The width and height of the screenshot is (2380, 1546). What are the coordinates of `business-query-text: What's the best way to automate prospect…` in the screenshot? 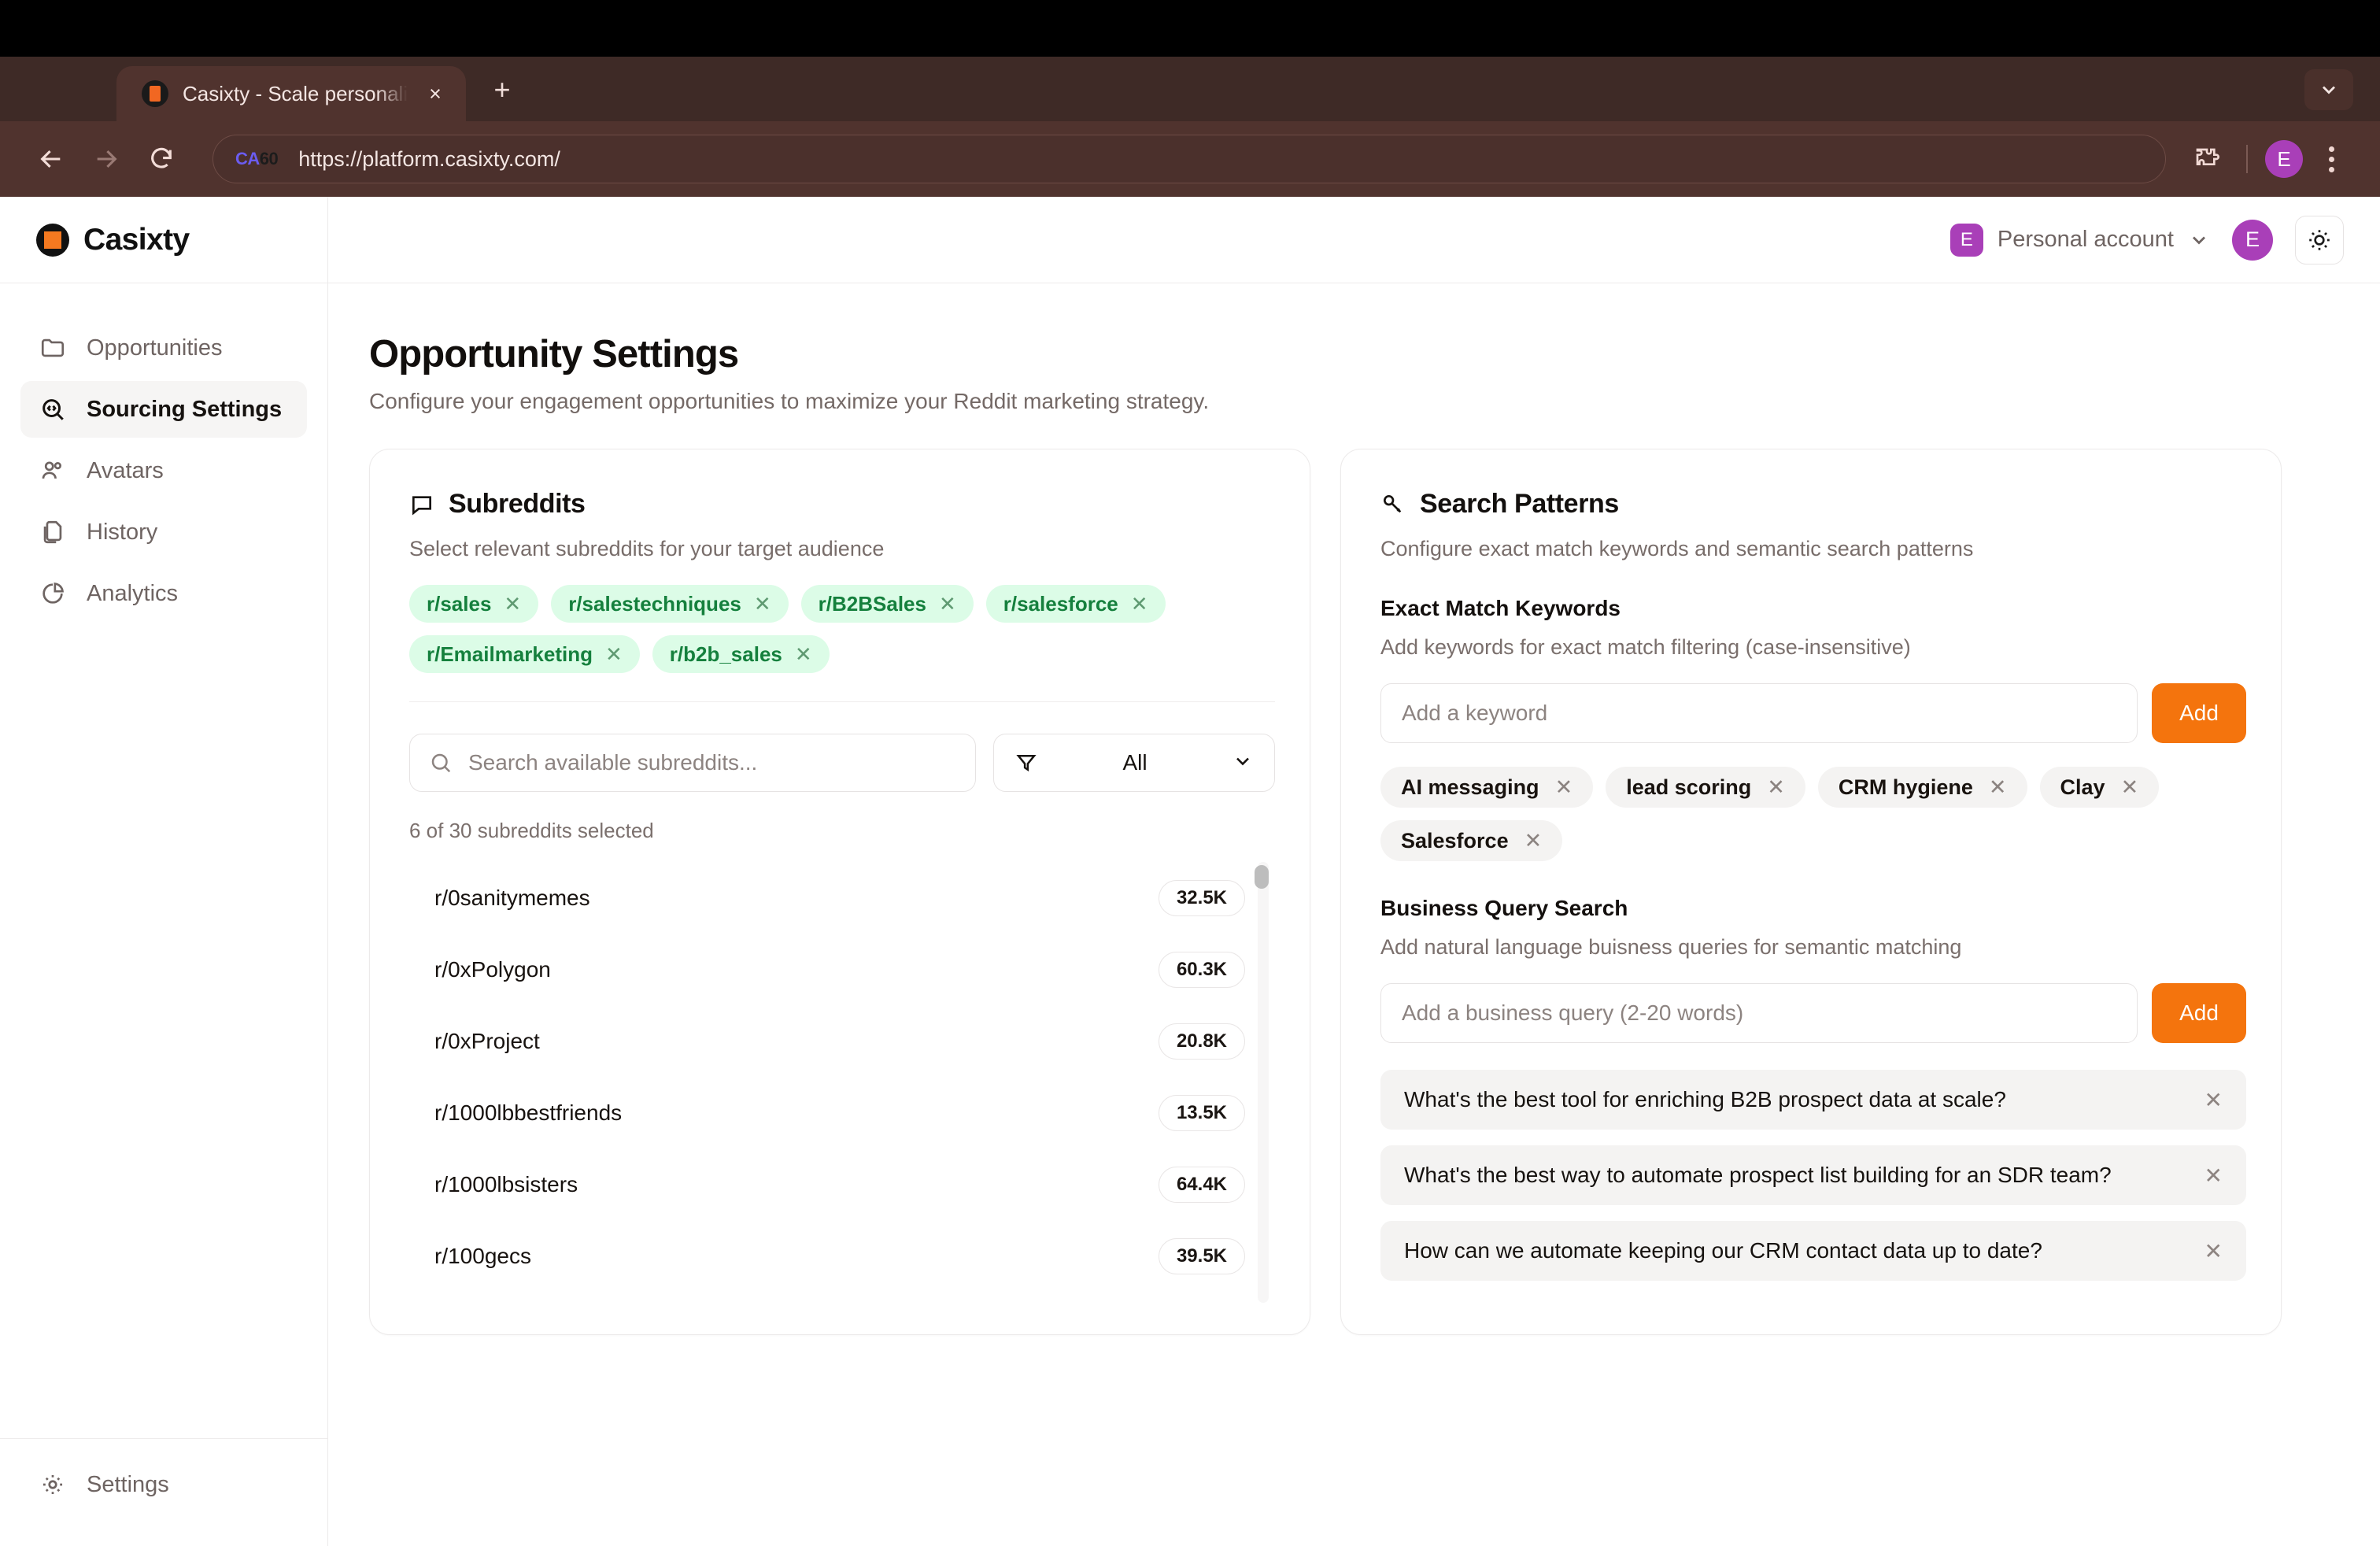 It's located at (1758, 1175).